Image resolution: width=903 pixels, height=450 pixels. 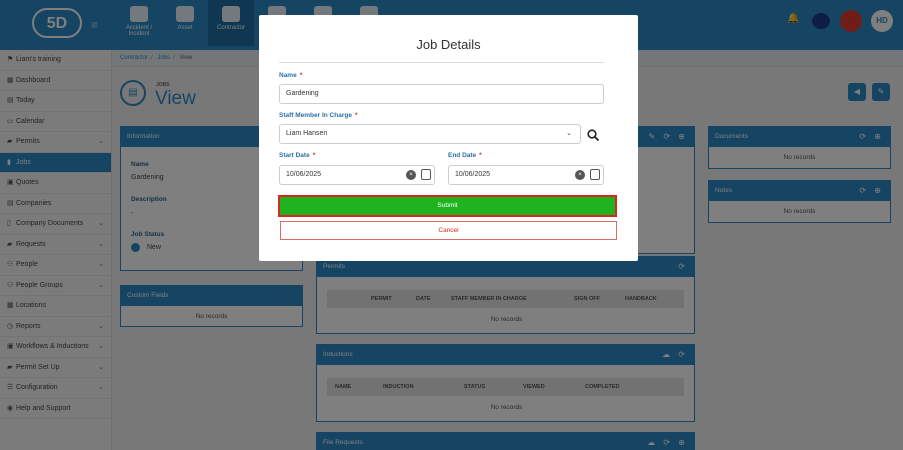 What do you see at coordinates (304, 174) in the screenshot?
I see `start-date-value: 10/06/2025` at bounding box center [304, 174].